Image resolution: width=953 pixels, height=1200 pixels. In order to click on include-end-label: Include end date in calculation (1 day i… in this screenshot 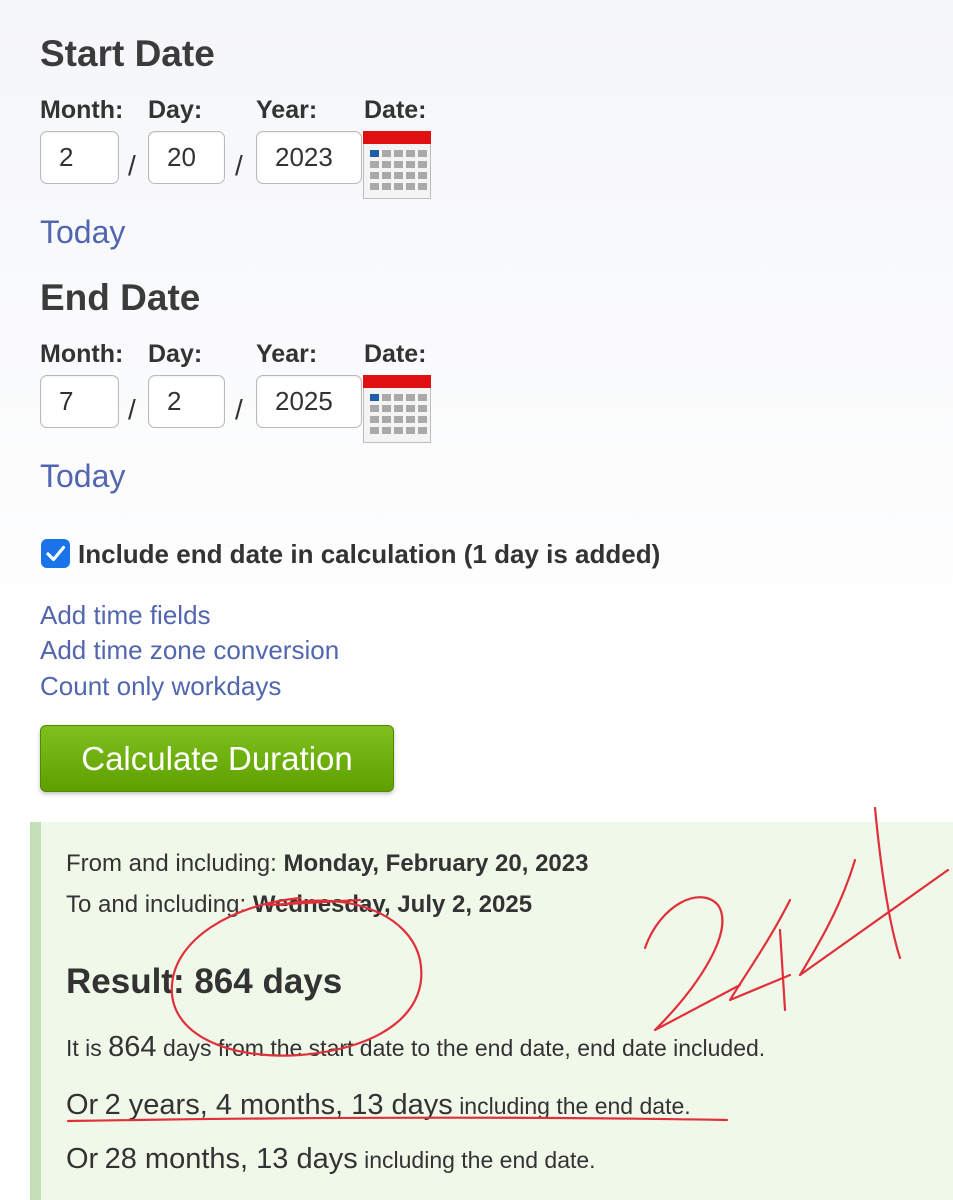, I will do `click(369, 554)`.